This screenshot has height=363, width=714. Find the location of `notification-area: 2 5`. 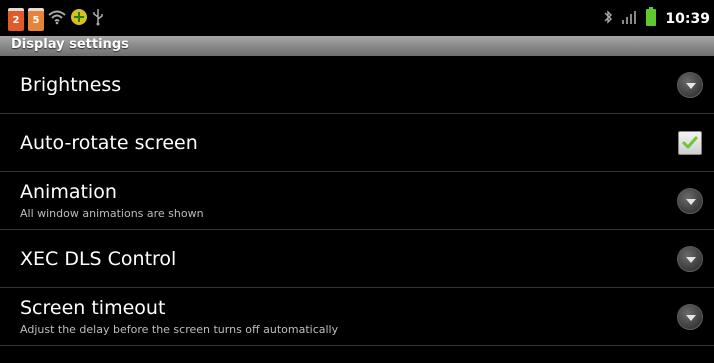

notification-area: 2 5 is located at coordinates (56, 19).